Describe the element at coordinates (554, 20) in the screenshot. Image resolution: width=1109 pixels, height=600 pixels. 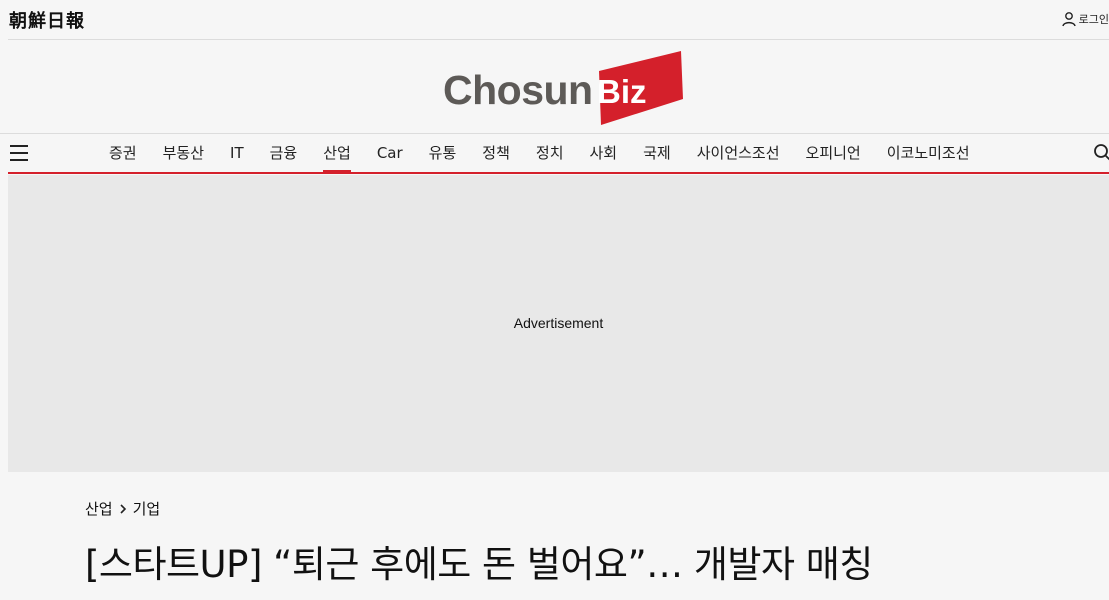
I see `top-bar: 朝鮮日報 로그인` at that location.